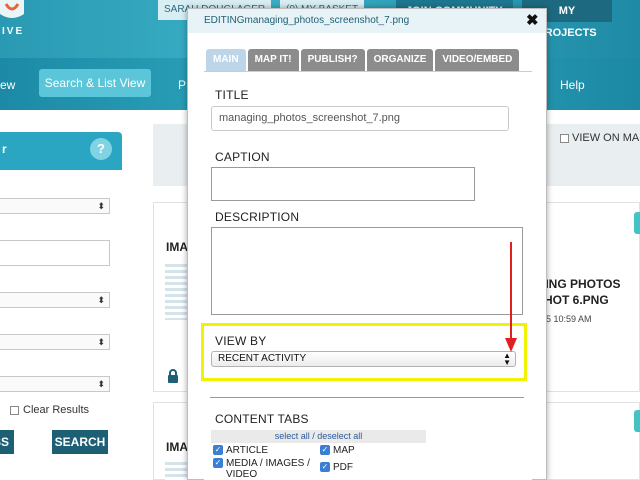 The width and height of the screenshot is (640, 480). I want to click on content-tab-pdf: ✓ PDF, so click(336, 467).